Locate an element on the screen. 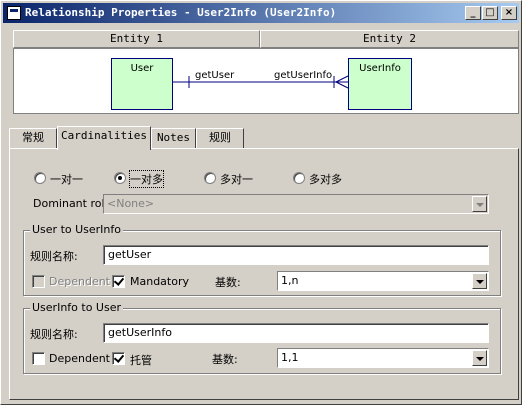  rule-name-input: getUser is located at coordinates (296, 255).